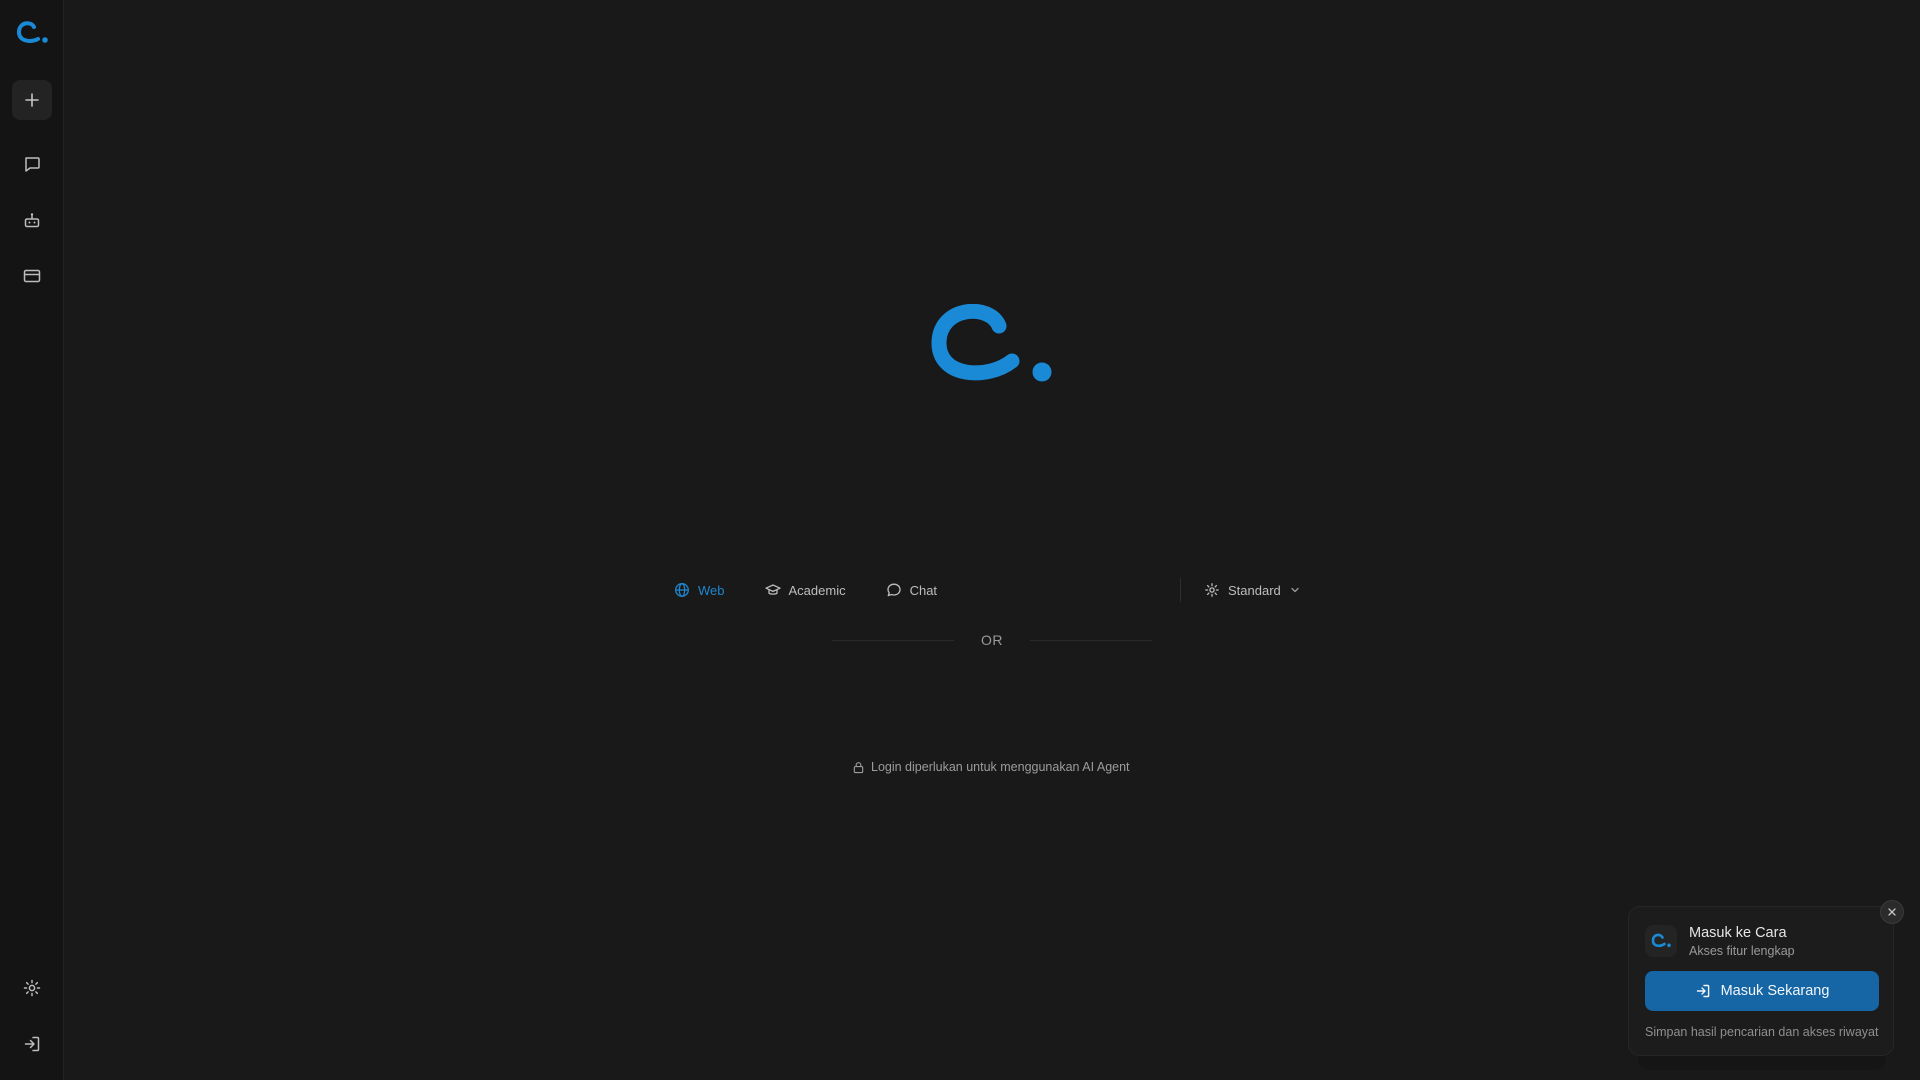 This screenshot has width=1920, height=1080. I want to click on model-quality-dropdown: Standard, so click(1252, 590).